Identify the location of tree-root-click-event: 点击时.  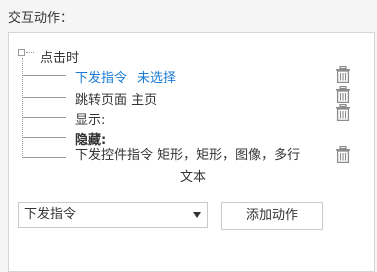
(59, 56).